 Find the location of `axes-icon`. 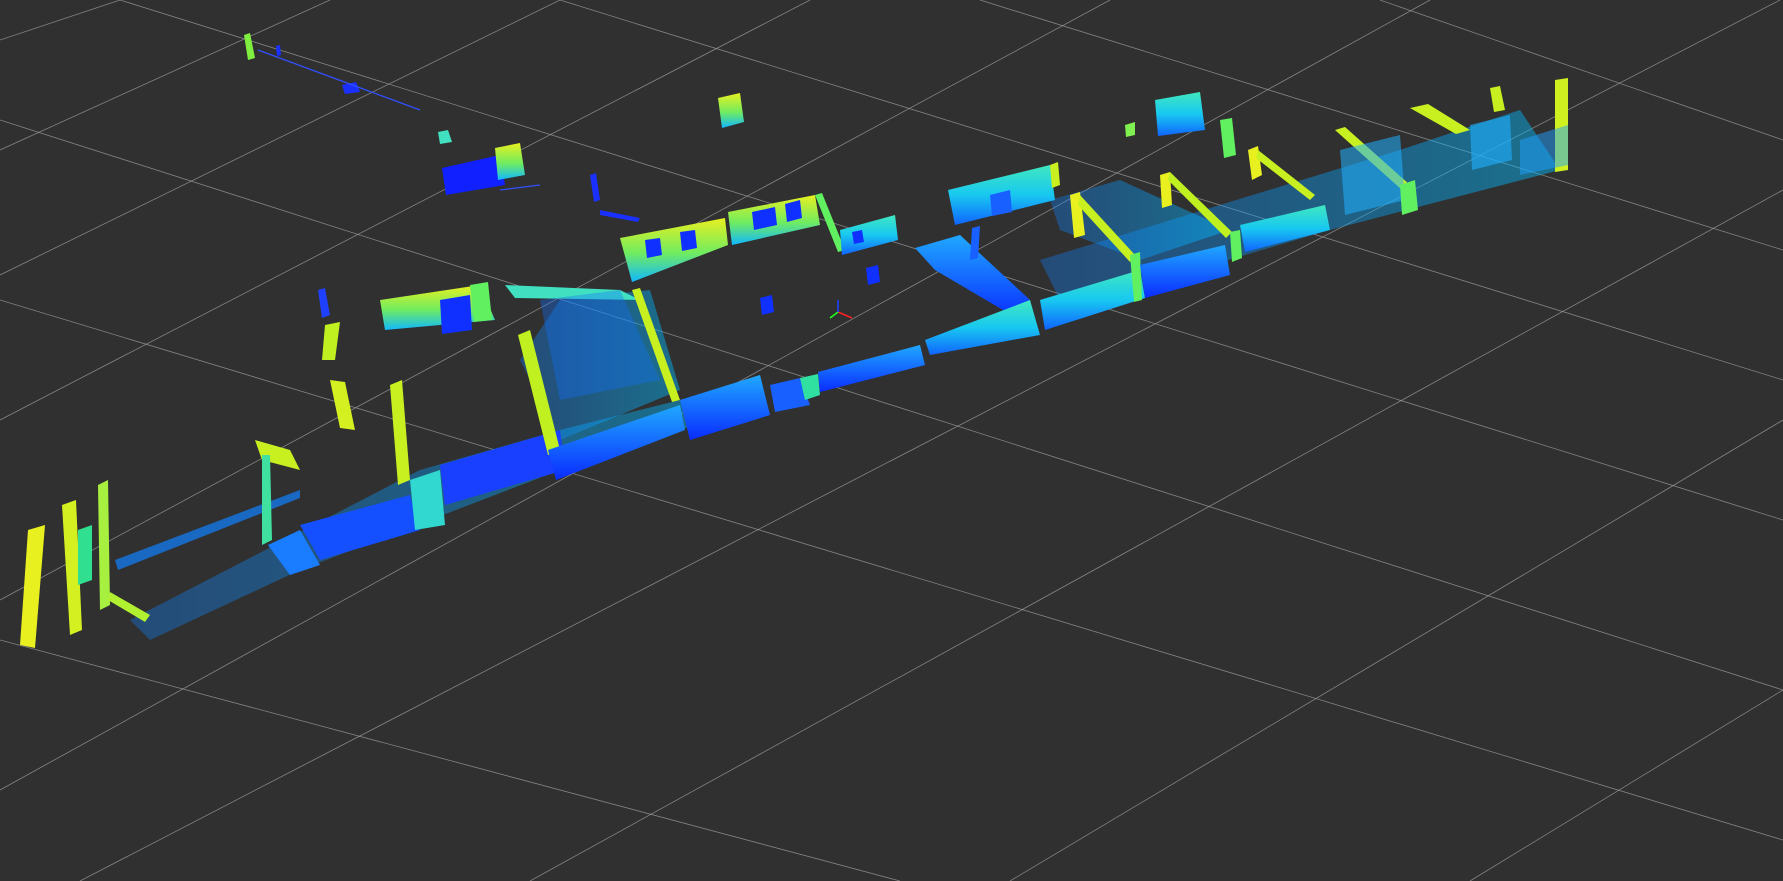

axes-icon is located at coordinates (841, 309).